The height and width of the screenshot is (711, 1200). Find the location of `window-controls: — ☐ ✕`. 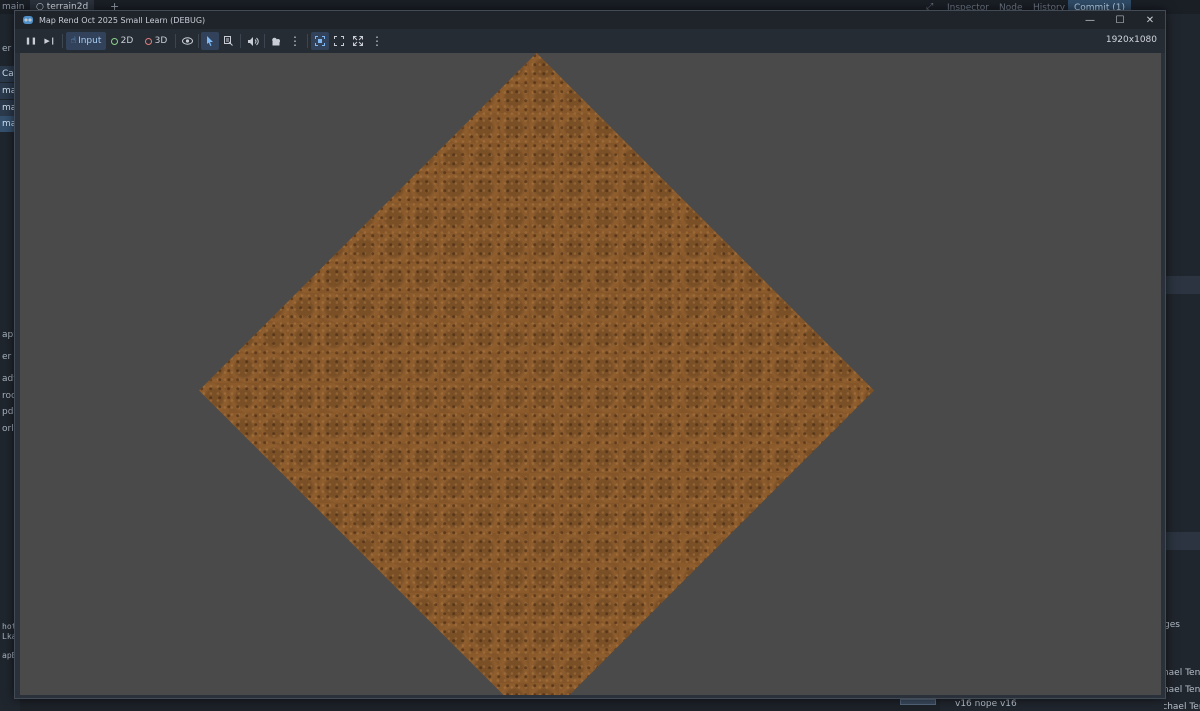

window-controls: — ☐ ✕ is located at coordinates (1120, 20).